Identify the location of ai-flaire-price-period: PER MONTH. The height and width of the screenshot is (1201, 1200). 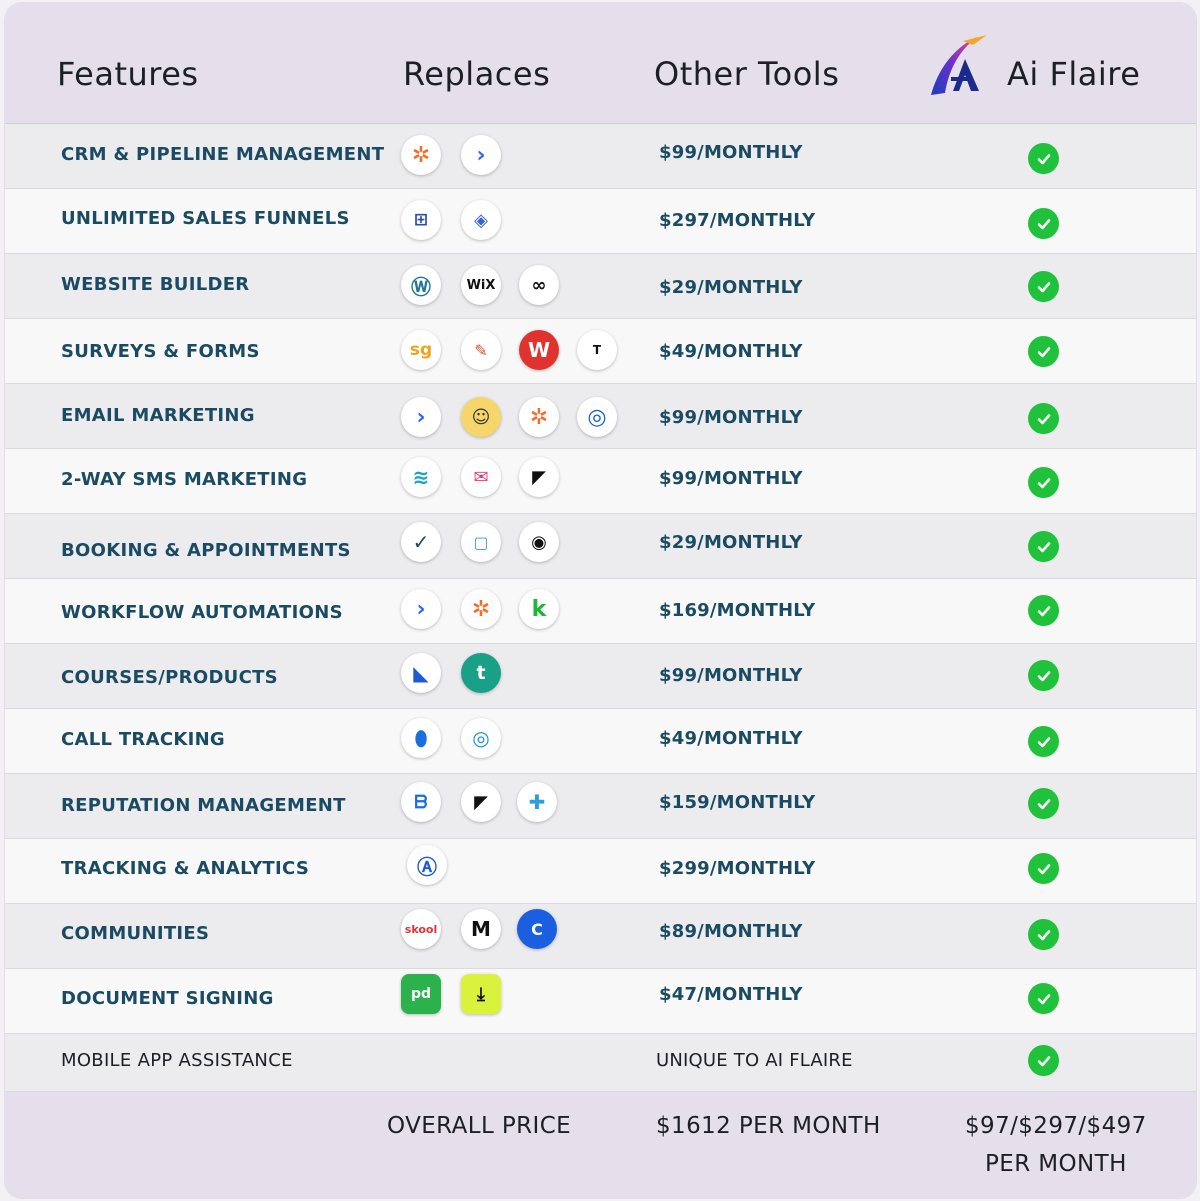
(1056, 1164).